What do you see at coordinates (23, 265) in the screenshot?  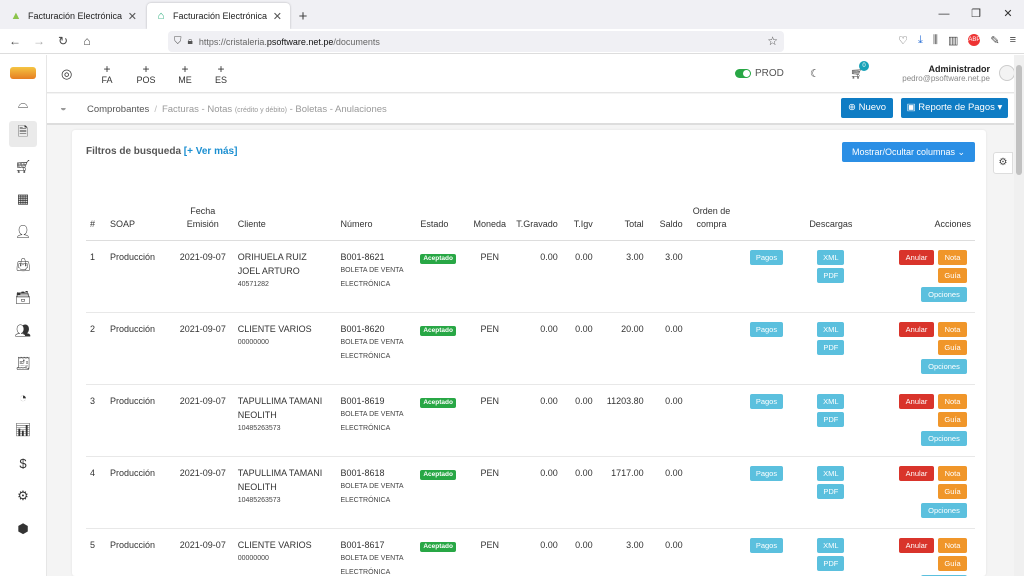 I see `shopping-bag-icon: 👜︎` at bounding box center [23, 265].